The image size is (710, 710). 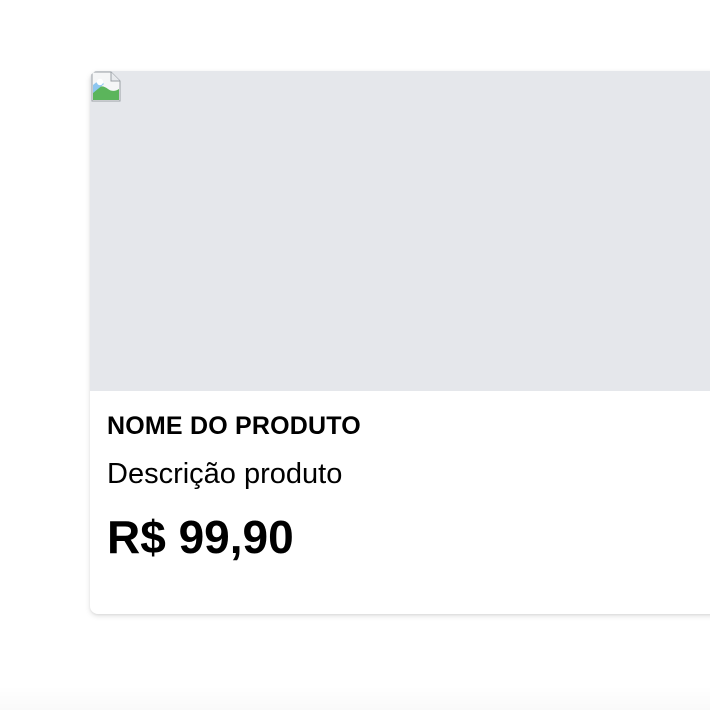 What do you see at coordinates (234, 426) in the screenshot?
I see `product-name: NOME DO PRODUTO` at bounding box center [234, 426].